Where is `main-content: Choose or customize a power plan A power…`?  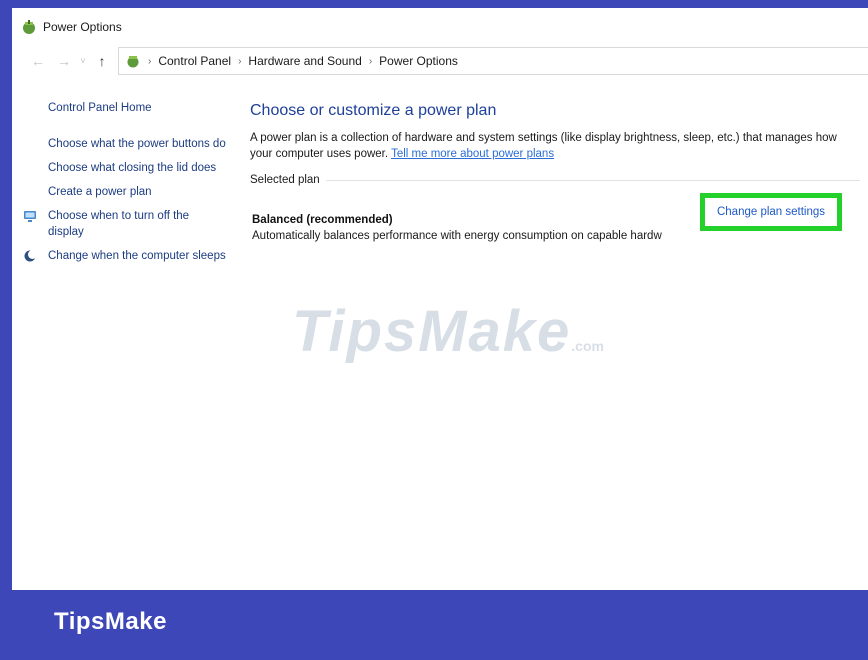
main-content: Choose or customize a power plan A power… is located at coordinates (555, 172).